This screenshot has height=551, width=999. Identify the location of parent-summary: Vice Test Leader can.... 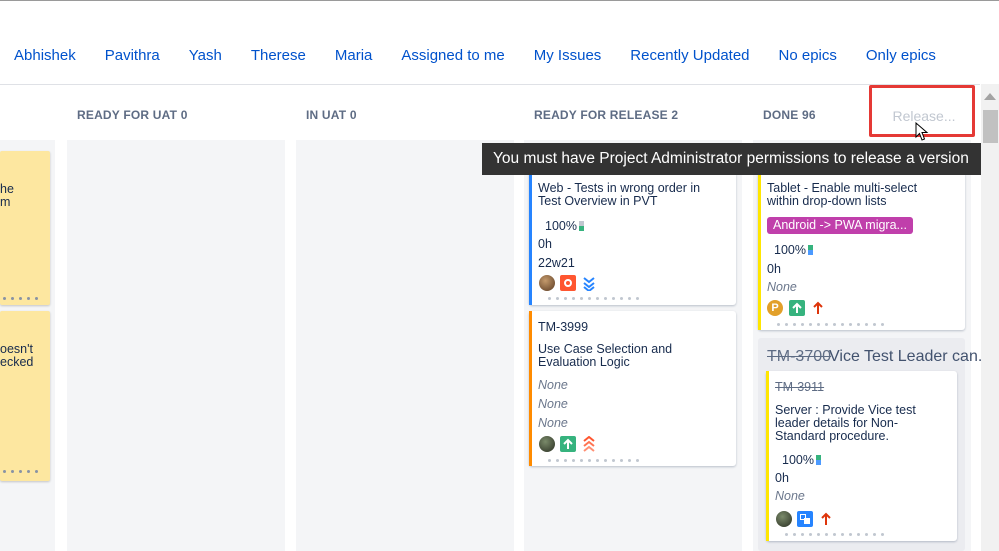
(910, 356).